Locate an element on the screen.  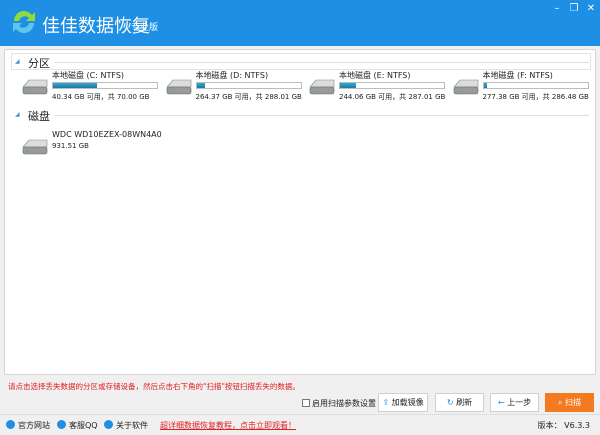
about-link: 关于软件 is located at coordinates (126, 425).